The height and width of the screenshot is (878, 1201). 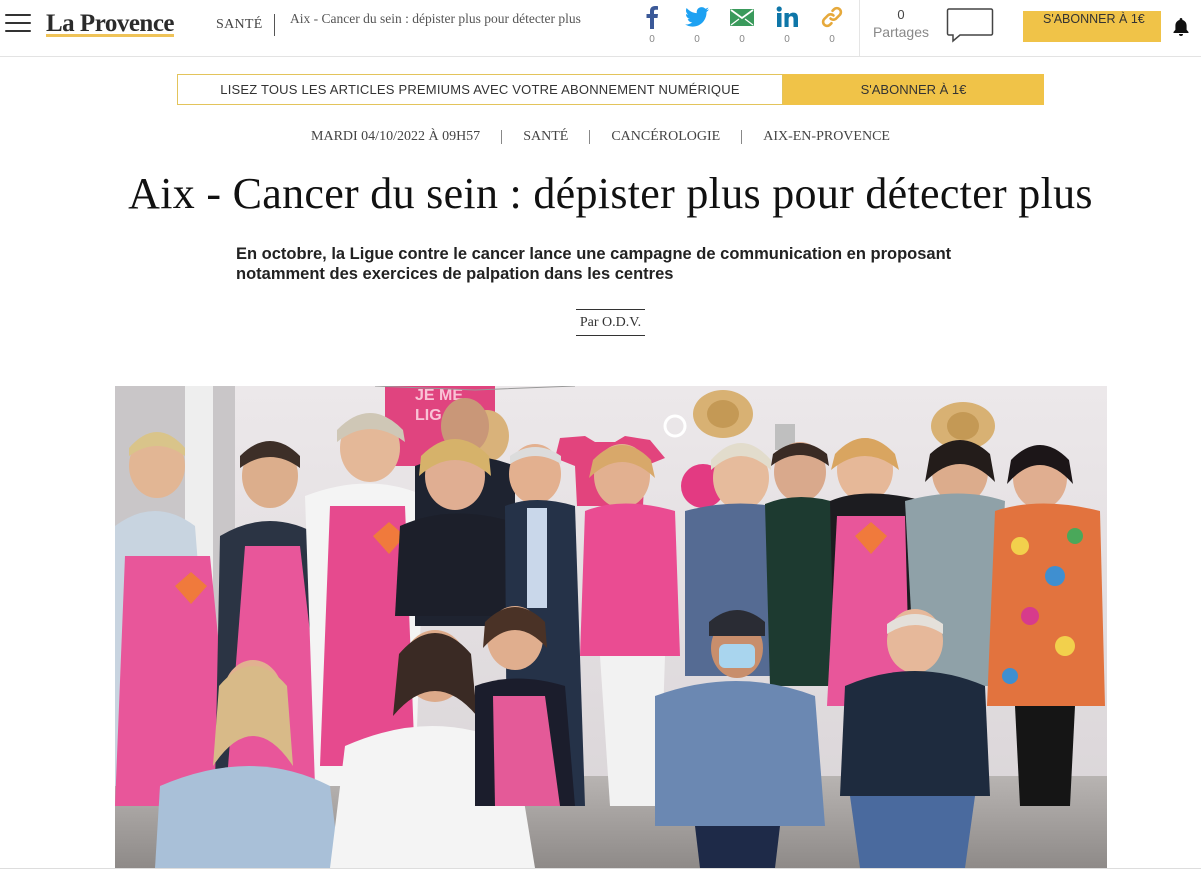 I want to click on premium-subscribe-button: S'ABONNER À 1€, so click(x=913, y=89).